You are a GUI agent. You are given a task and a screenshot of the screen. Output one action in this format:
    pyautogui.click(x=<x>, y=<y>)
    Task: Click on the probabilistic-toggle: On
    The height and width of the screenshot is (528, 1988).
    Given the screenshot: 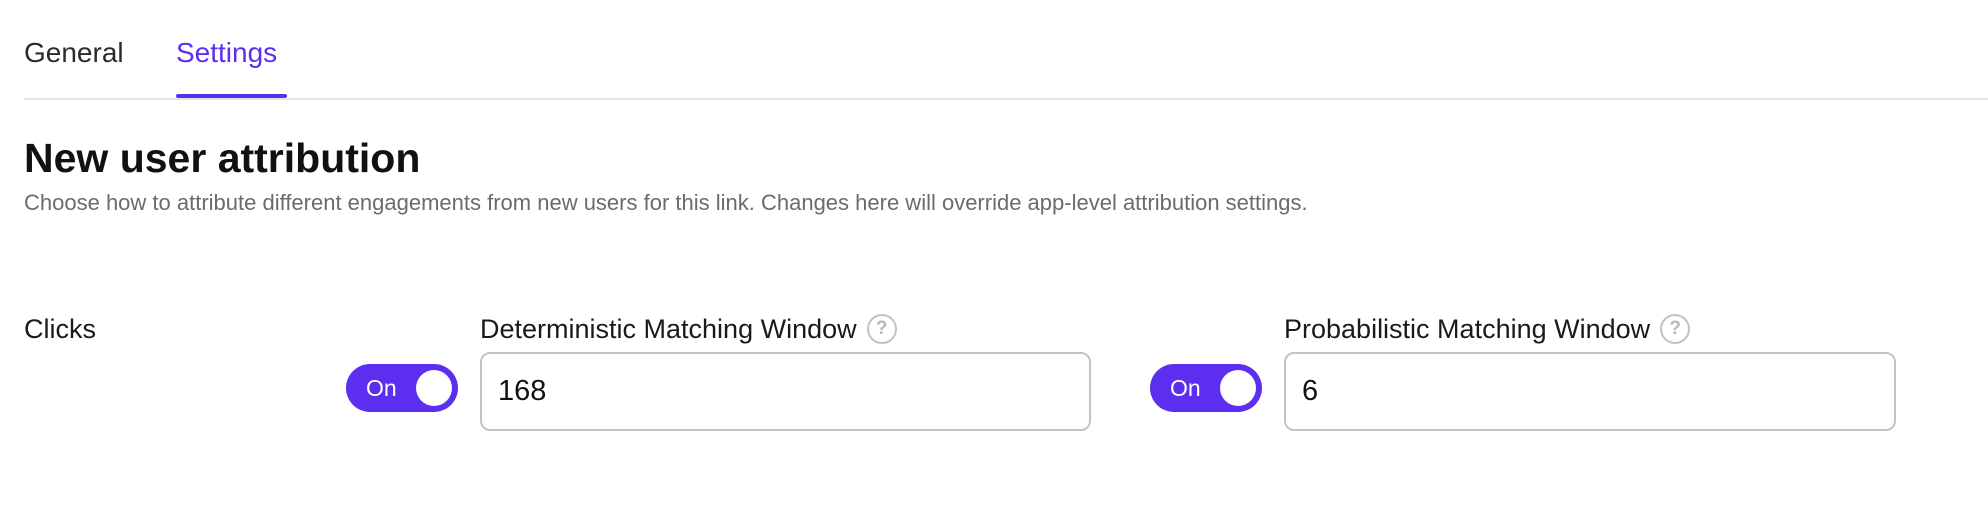 What is the action you would take?
    pyautogui.click(x=1206, y=388)
    